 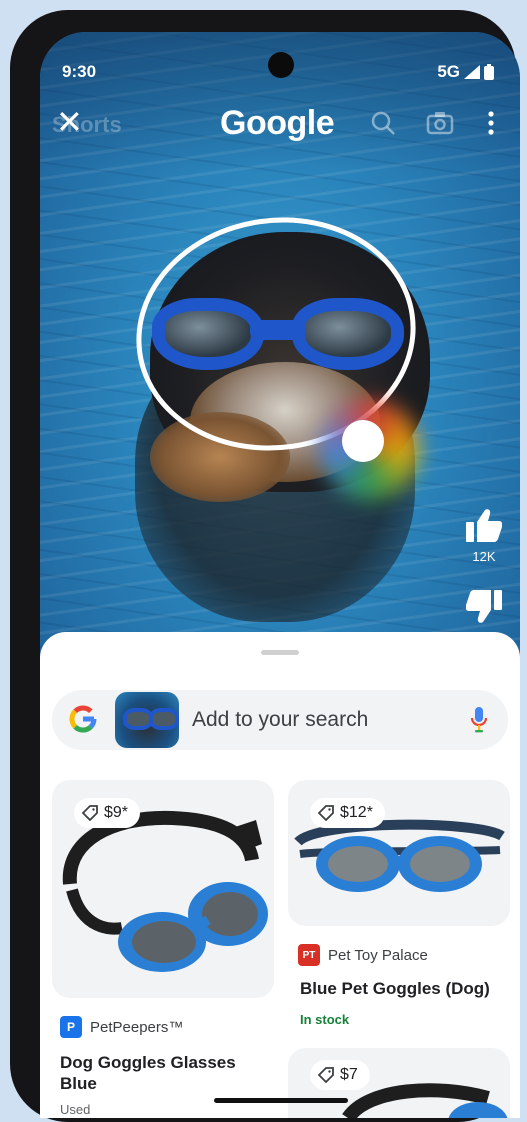 I want to click on search-bar: Add to your search, so click(x=280, y=720).